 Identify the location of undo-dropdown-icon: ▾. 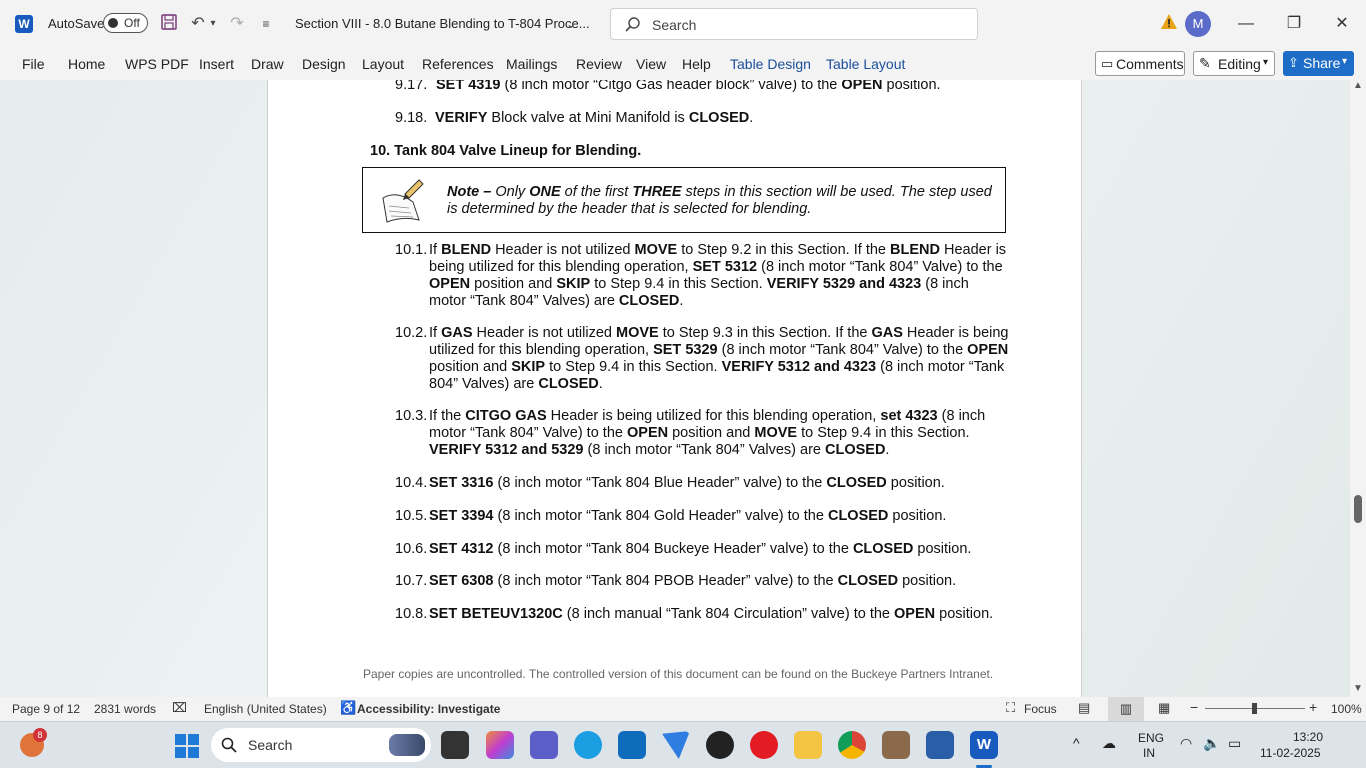
(213, 24).